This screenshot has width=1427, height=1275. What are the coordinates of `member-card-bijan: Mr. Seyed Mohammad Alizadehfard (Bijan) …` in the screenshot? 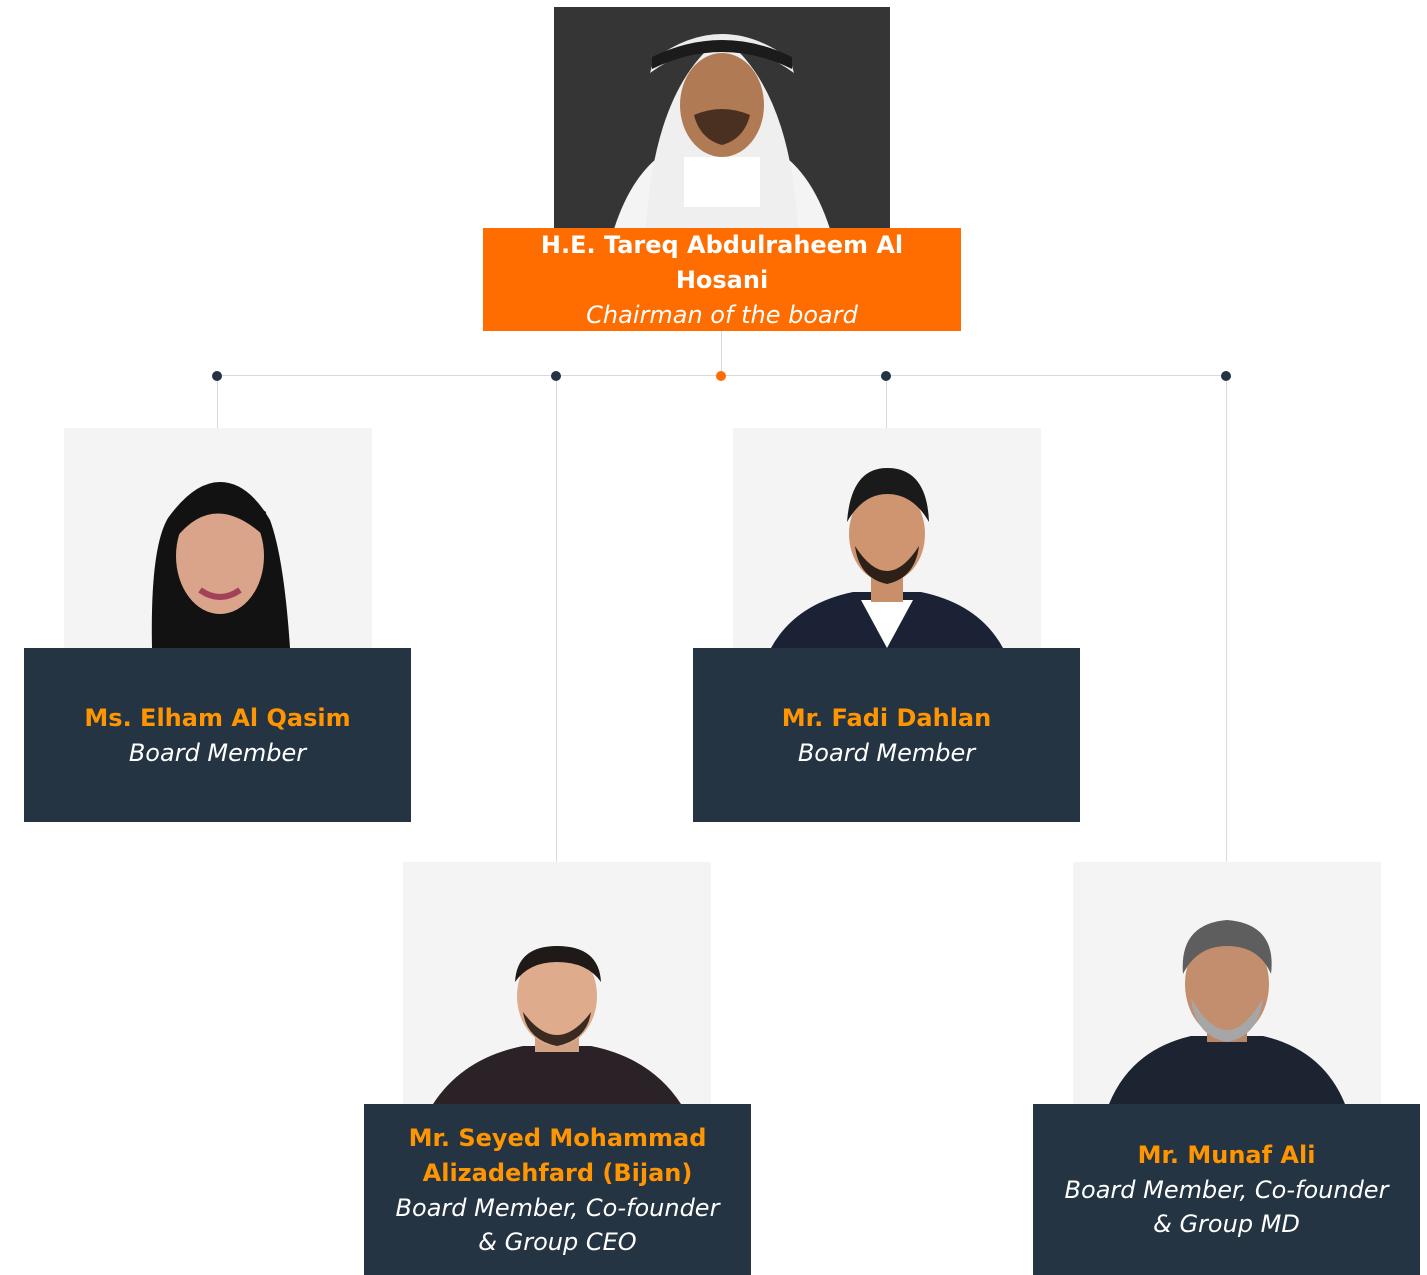 It's located at (557, 1189).